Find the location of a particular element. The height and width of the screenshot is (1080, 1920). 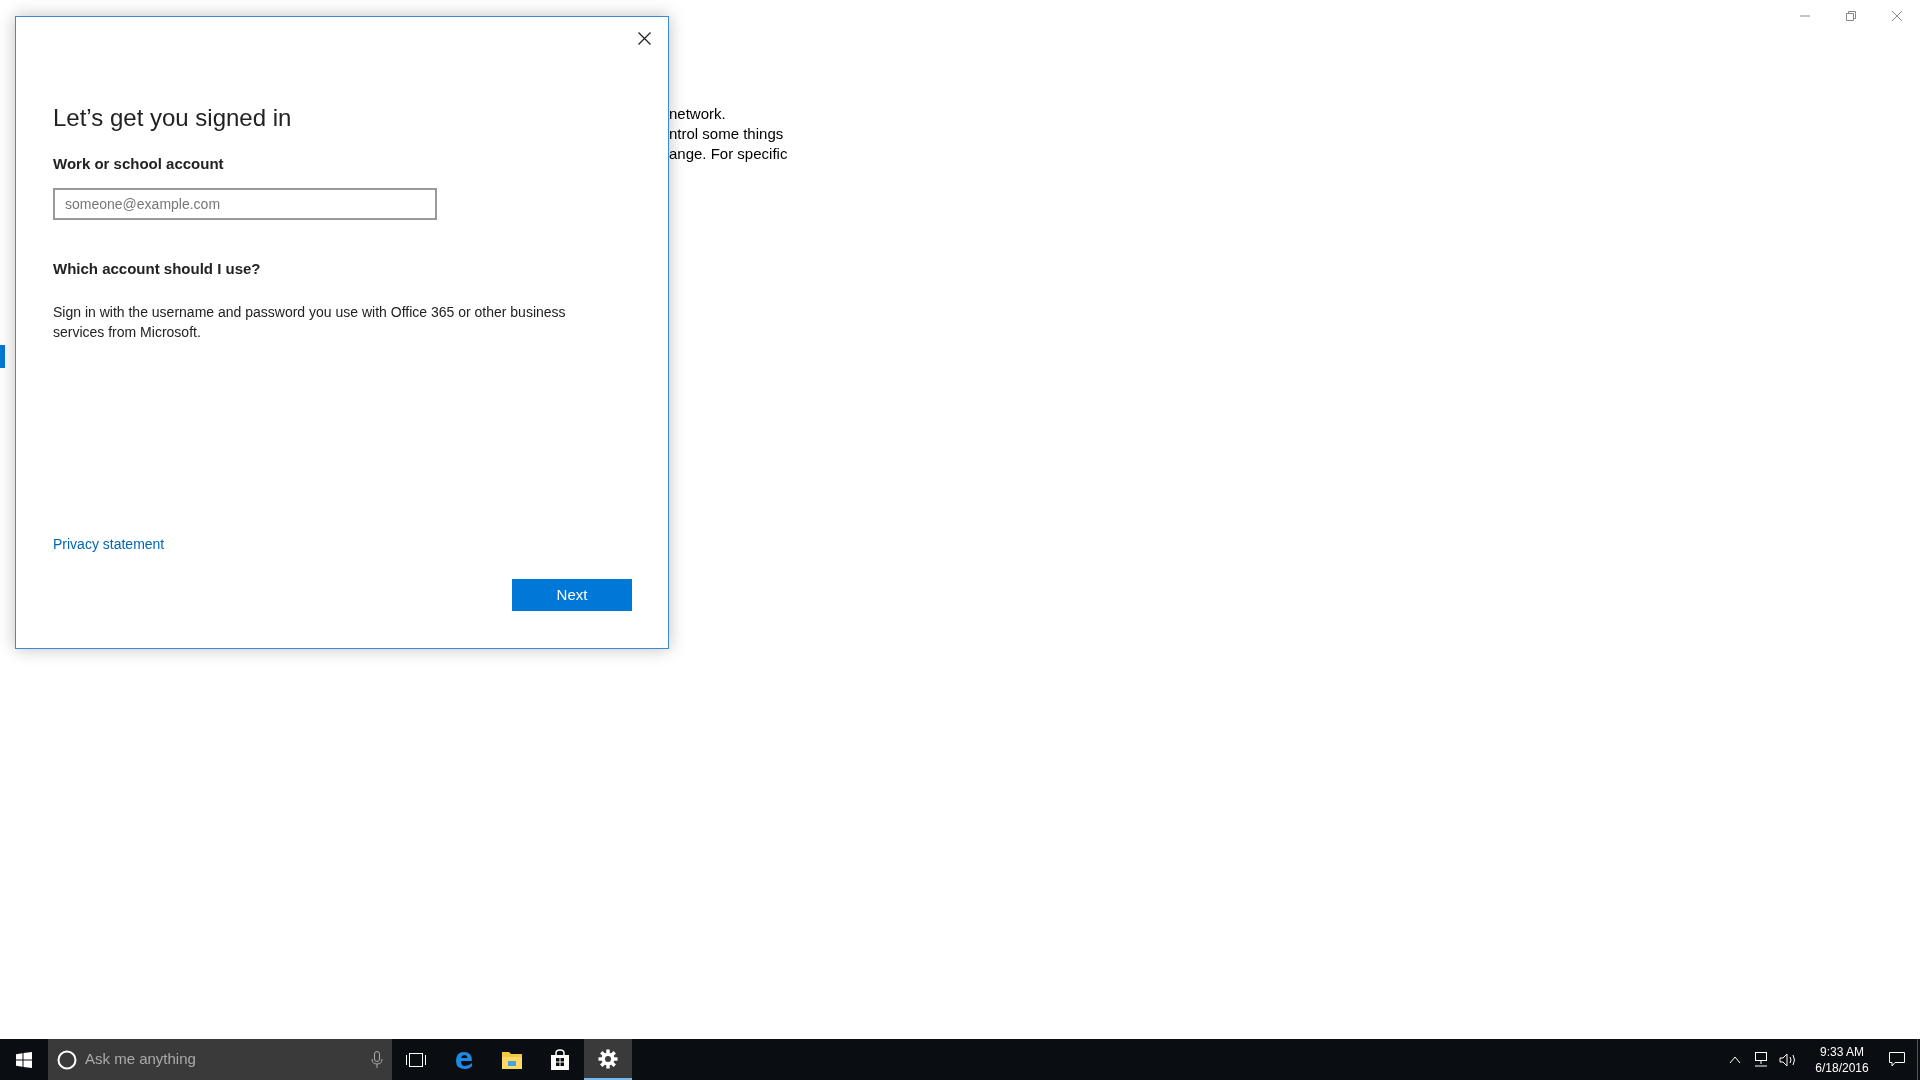

body-text: ange. For specific is located at coordinates (728, 154).